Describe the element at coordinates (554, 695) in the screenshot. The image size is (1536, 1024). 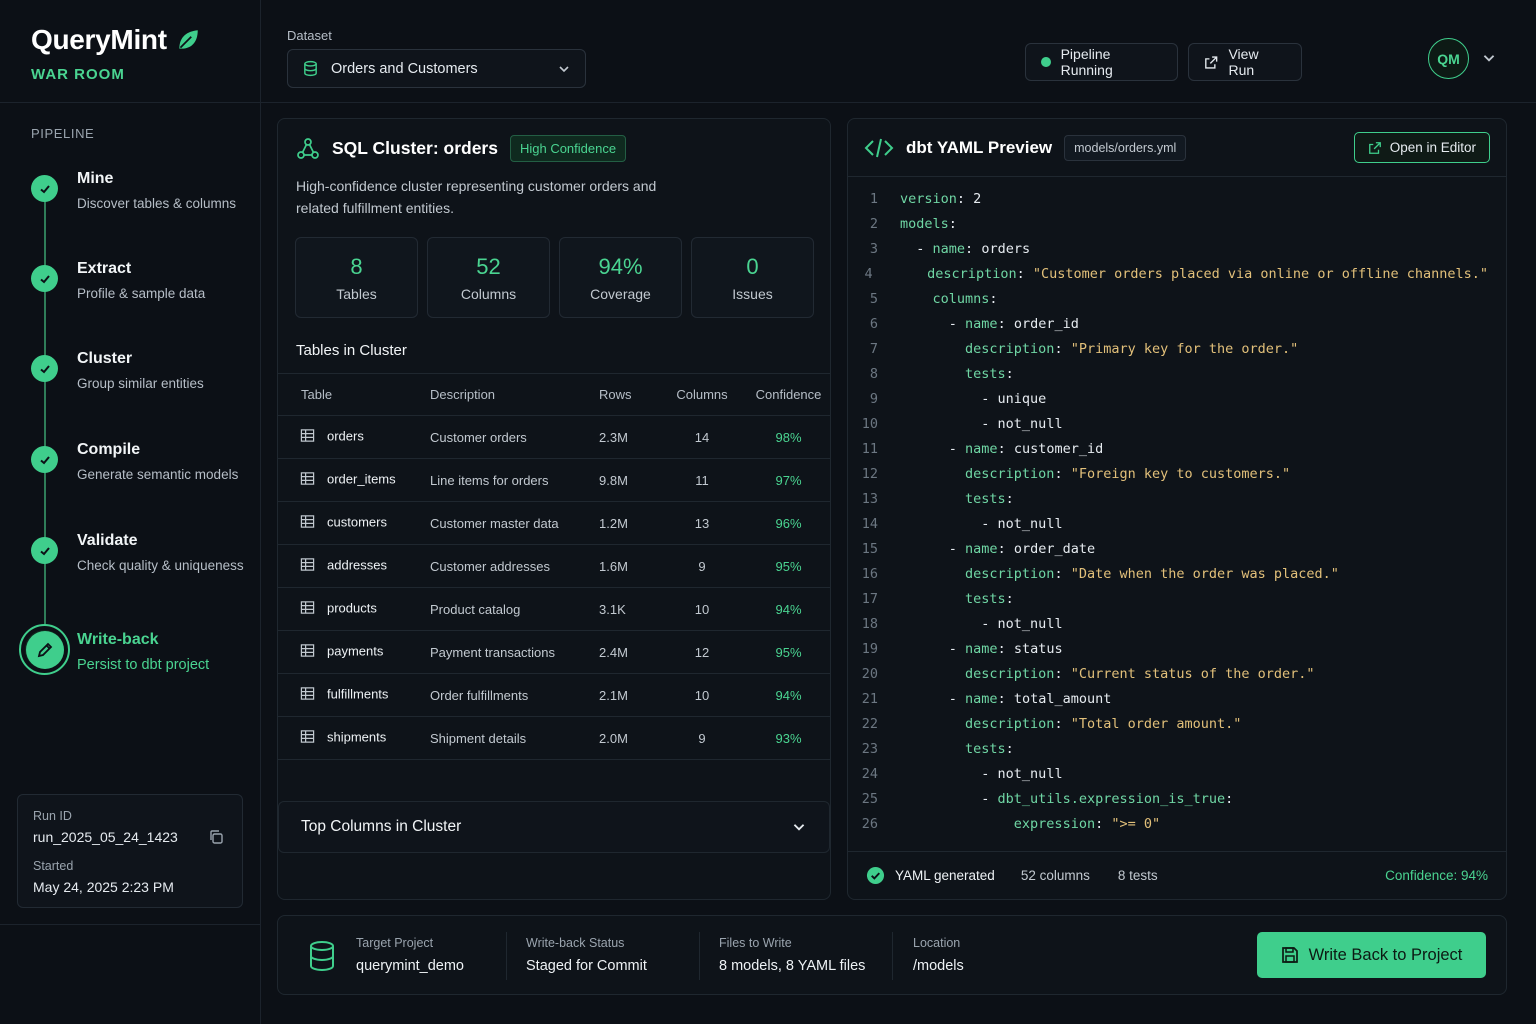
I see `table-row: fulfillments Order fulfillments 2.1M 10 94%` at that location.